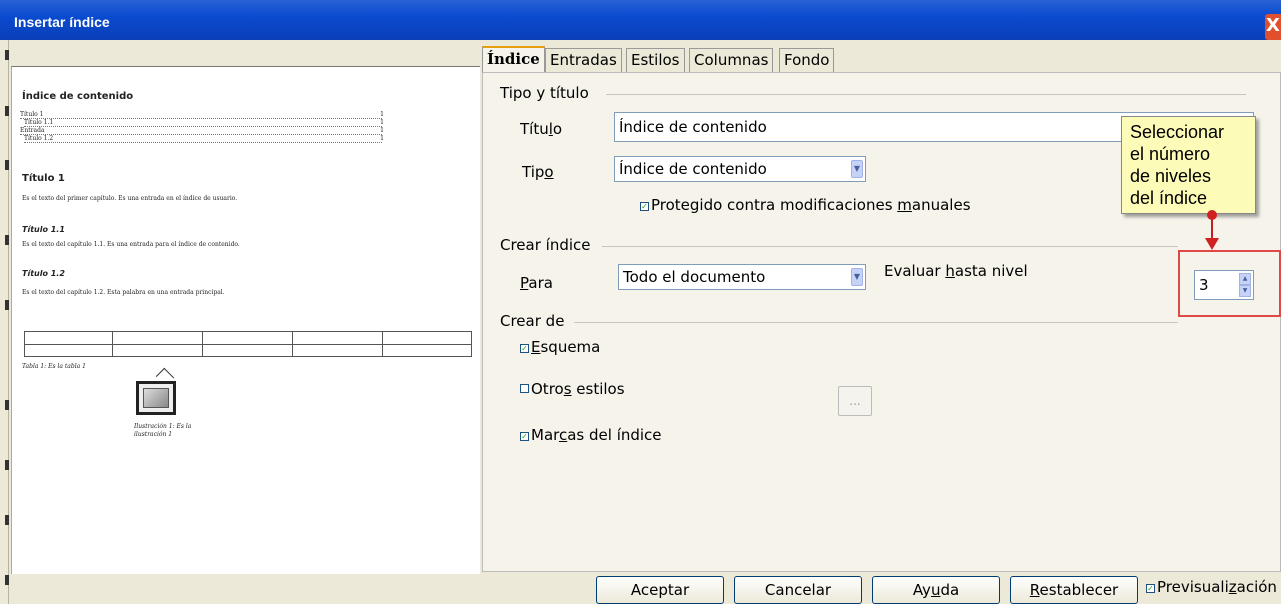 The image size is (1281, 604). Describe the element at coordinates (32, 114) in the screenshot. I see `toc-entry-text: Título 1` at that location.